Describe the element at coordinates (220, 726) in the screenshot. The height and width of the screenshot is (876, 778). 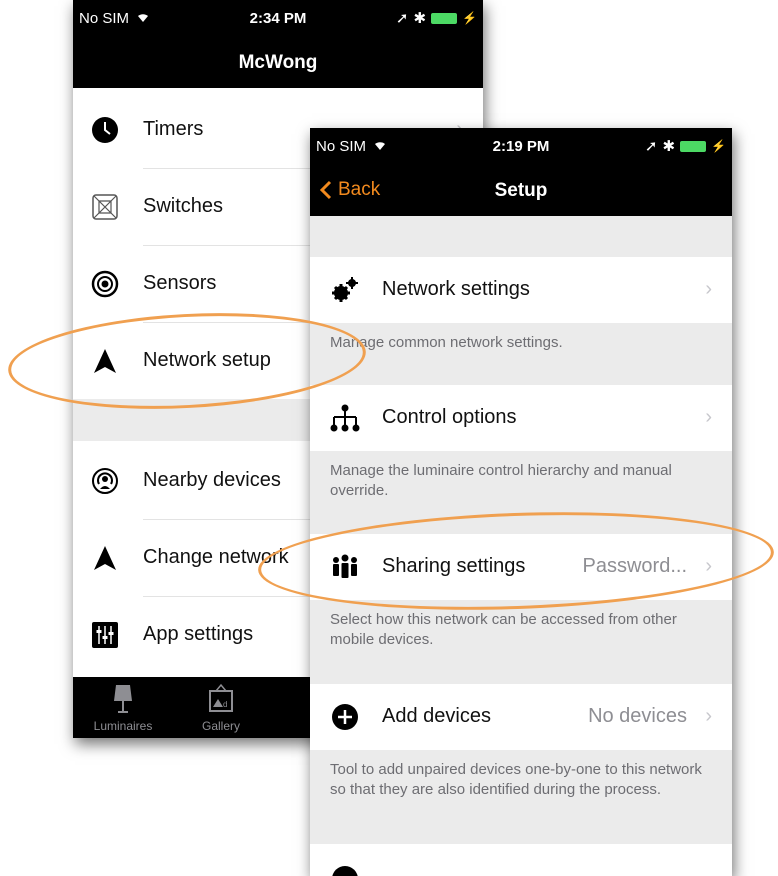
I see `tab-label: Gallery` at that location.